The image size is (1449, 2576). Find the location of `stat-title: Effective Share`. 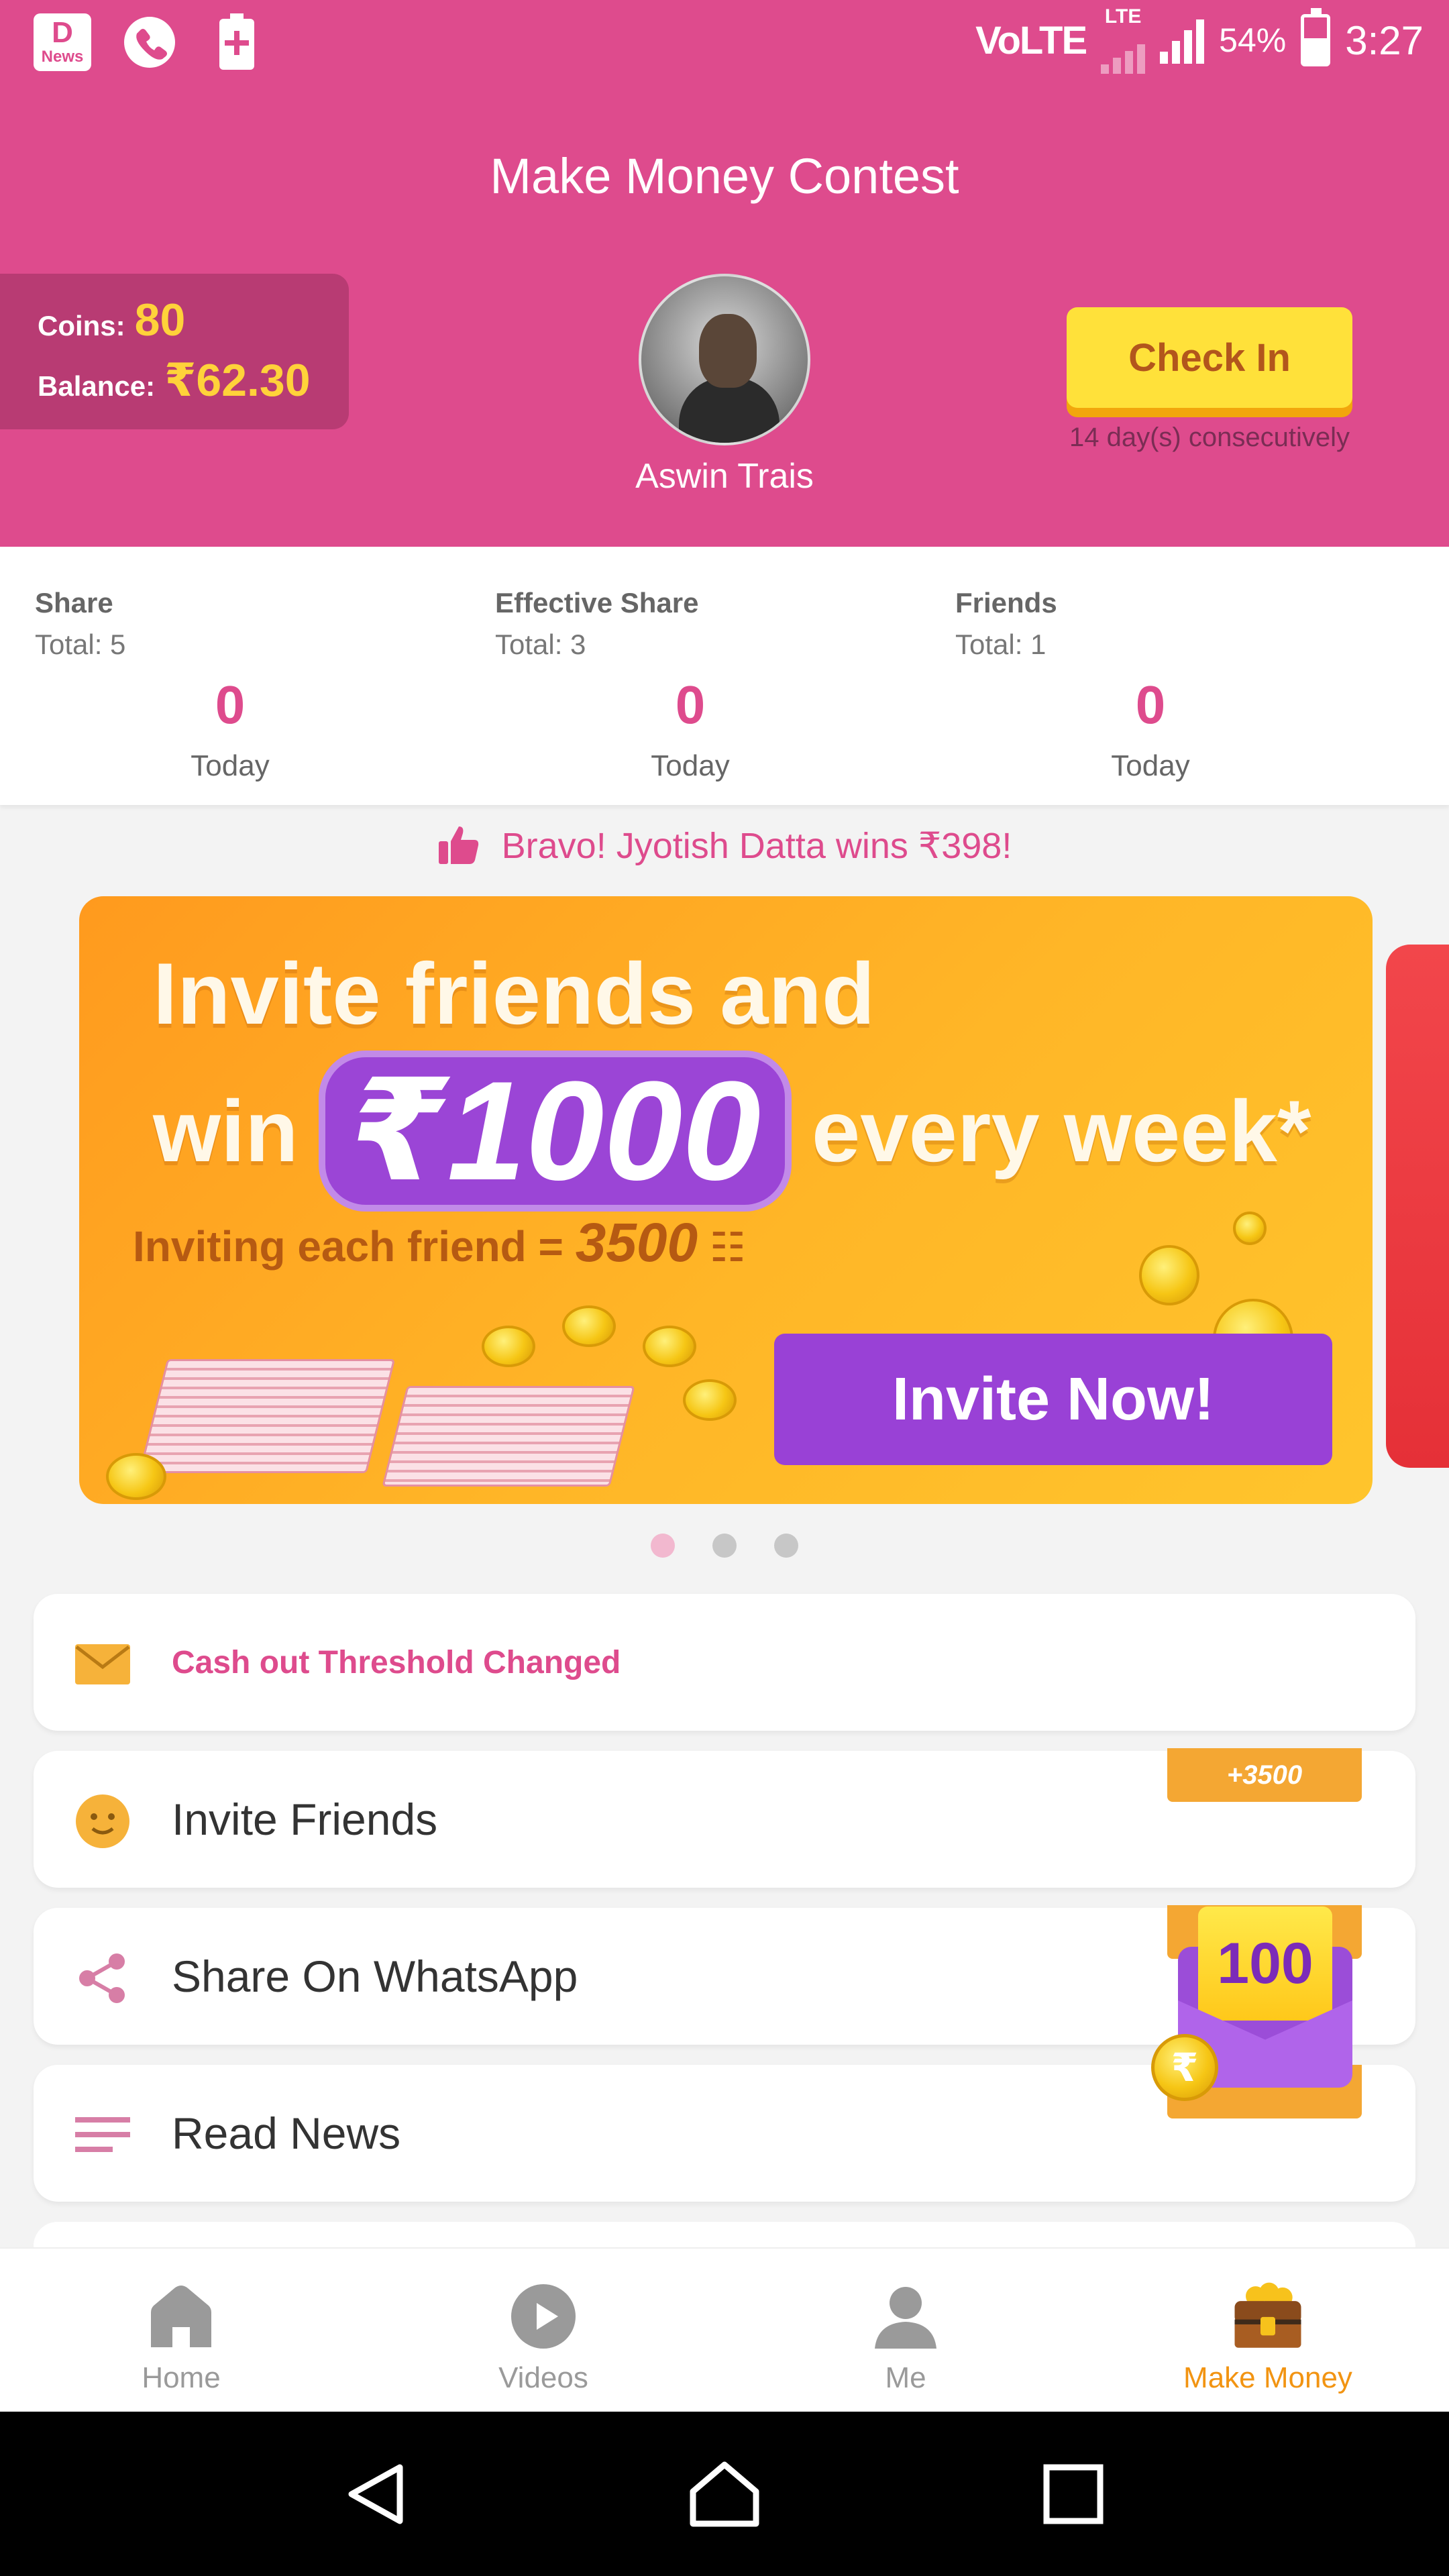

stat-title: Effective Share is located at coordinates (597, 603).